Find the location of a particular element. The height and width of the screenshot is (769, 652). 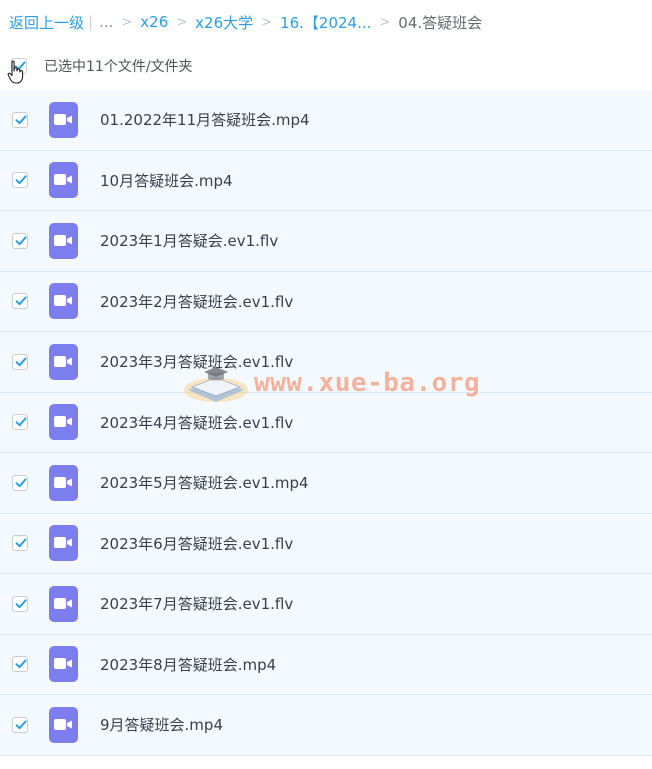

file-name: 2023年3月答疑班会.ev1.flv is located at coordinates (196, 361).